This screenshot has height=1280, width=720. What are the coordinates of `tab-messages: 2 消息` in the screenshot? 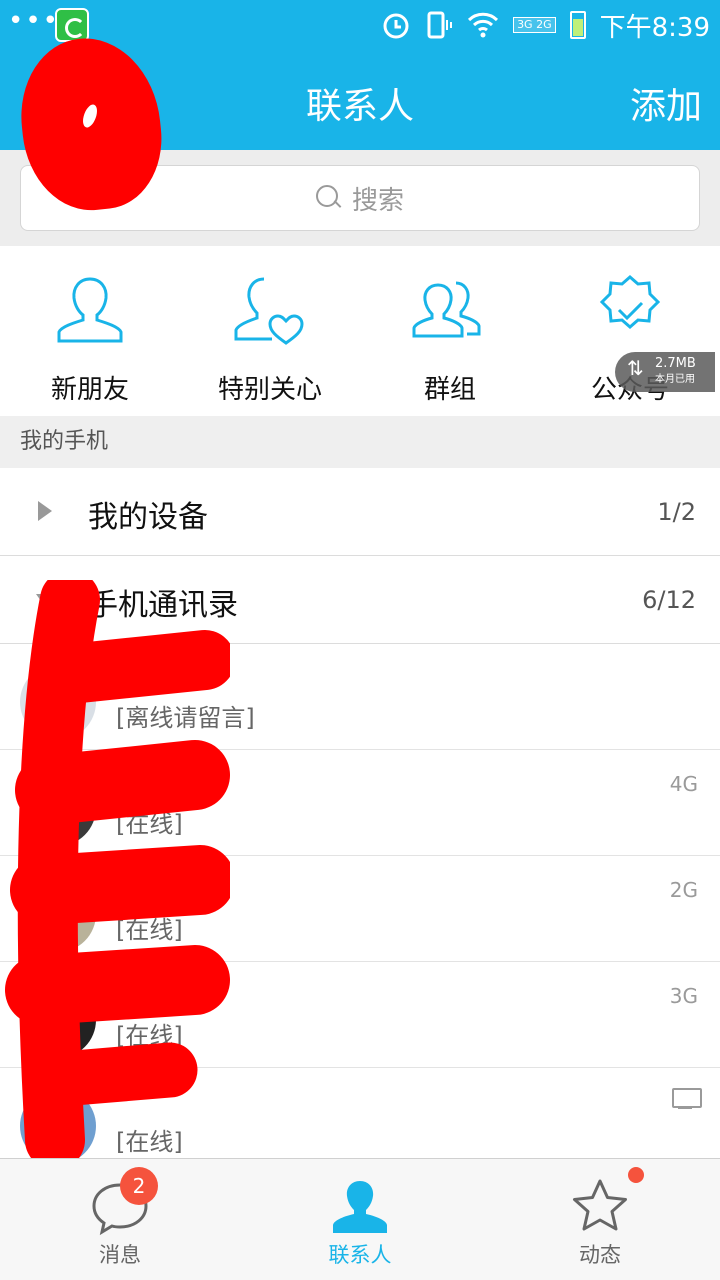 It's located at (120, 1219).